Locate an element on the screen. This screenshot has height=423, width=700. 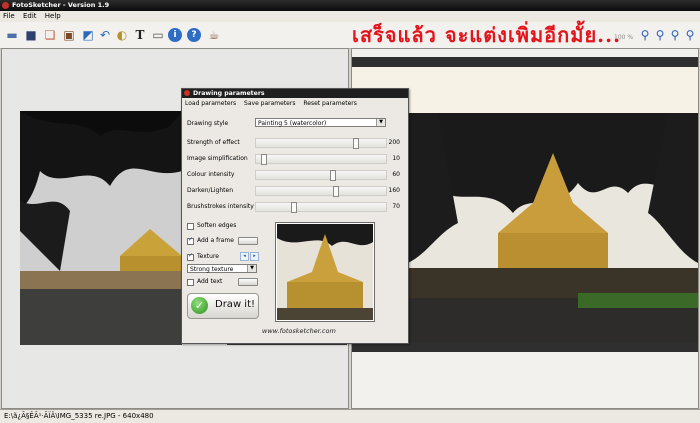
app-logo-icon is located at coordinates (5, 5).